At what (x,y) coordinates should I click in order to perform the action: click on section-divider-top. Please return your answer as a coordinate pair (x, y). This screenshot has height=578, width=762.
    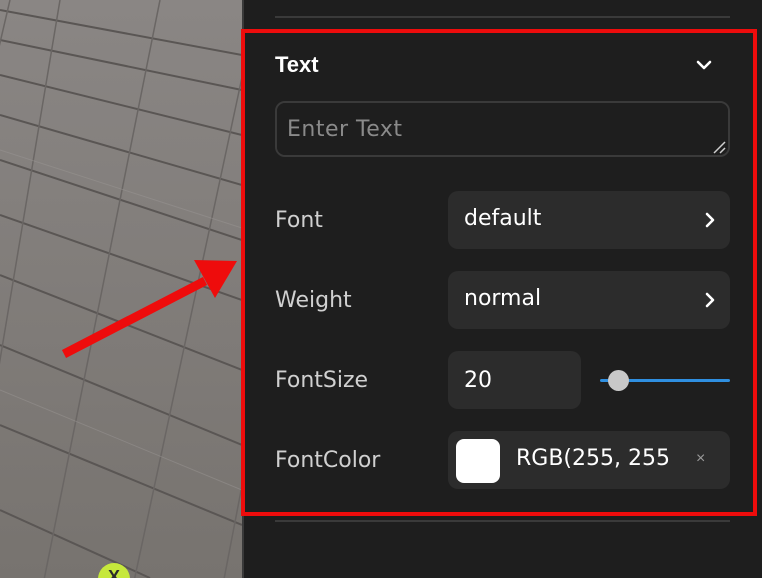
    Looking at the image, I should click on (502, 17).